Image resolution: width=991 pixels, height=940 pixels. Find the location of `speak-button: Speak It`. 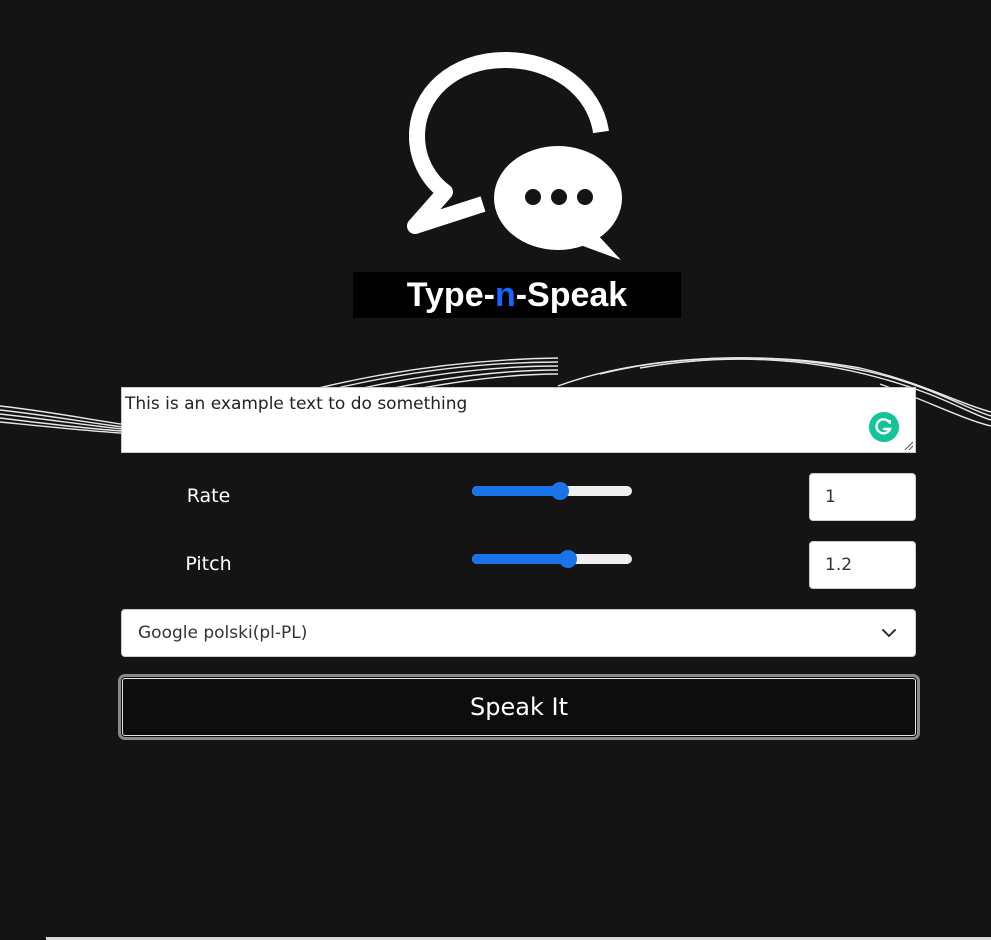

speak-button: Speak It is located at coordinates (519, 707).